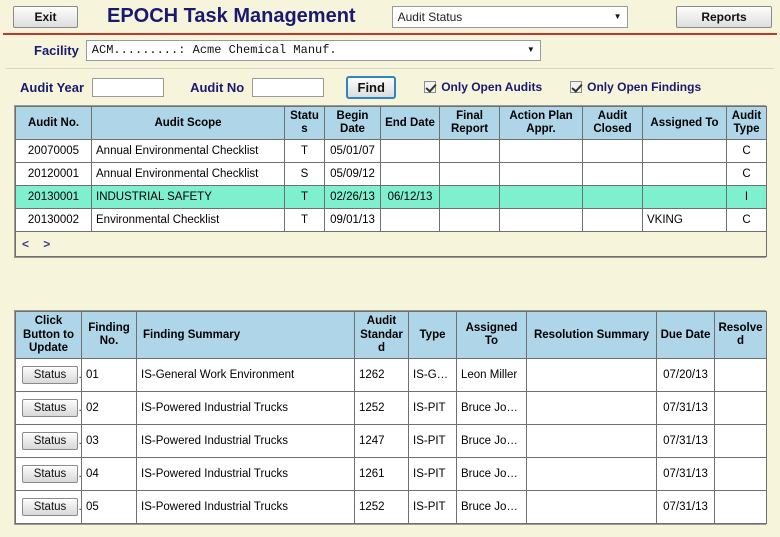 This screenshot has height=537, width=780. What do you see at coordinates (245, 335) in the screenshot?
I see `col-finding-summary: Finding Summary` at bounding box center [245, 335].